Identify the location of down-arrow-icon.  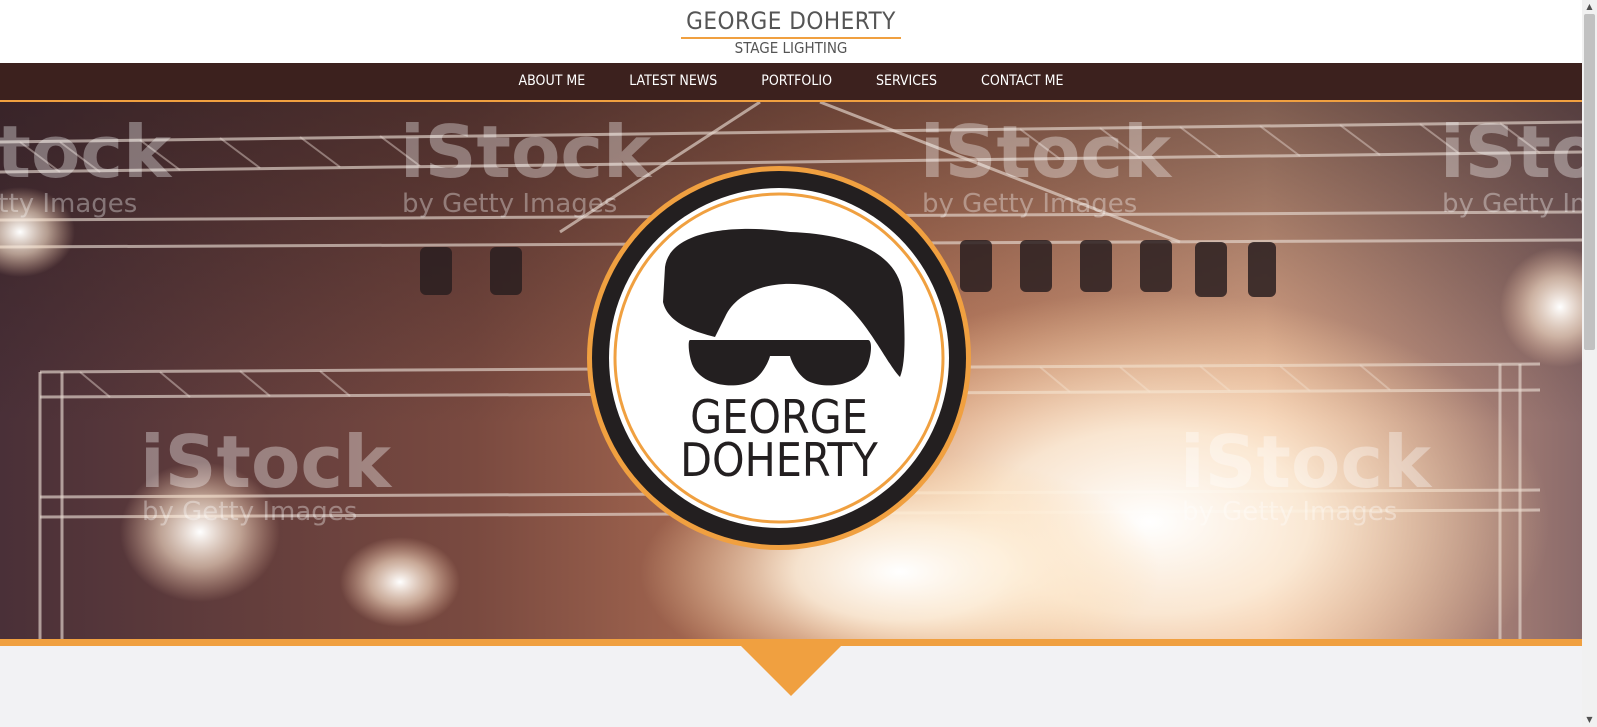
(791, 671).